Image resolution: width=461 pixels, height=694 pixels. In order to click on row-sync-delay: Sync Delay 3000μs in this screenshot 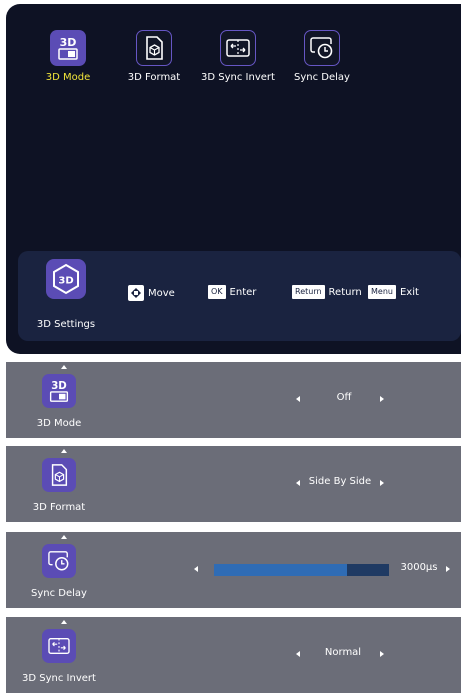, I will do `click(233, 570)`.